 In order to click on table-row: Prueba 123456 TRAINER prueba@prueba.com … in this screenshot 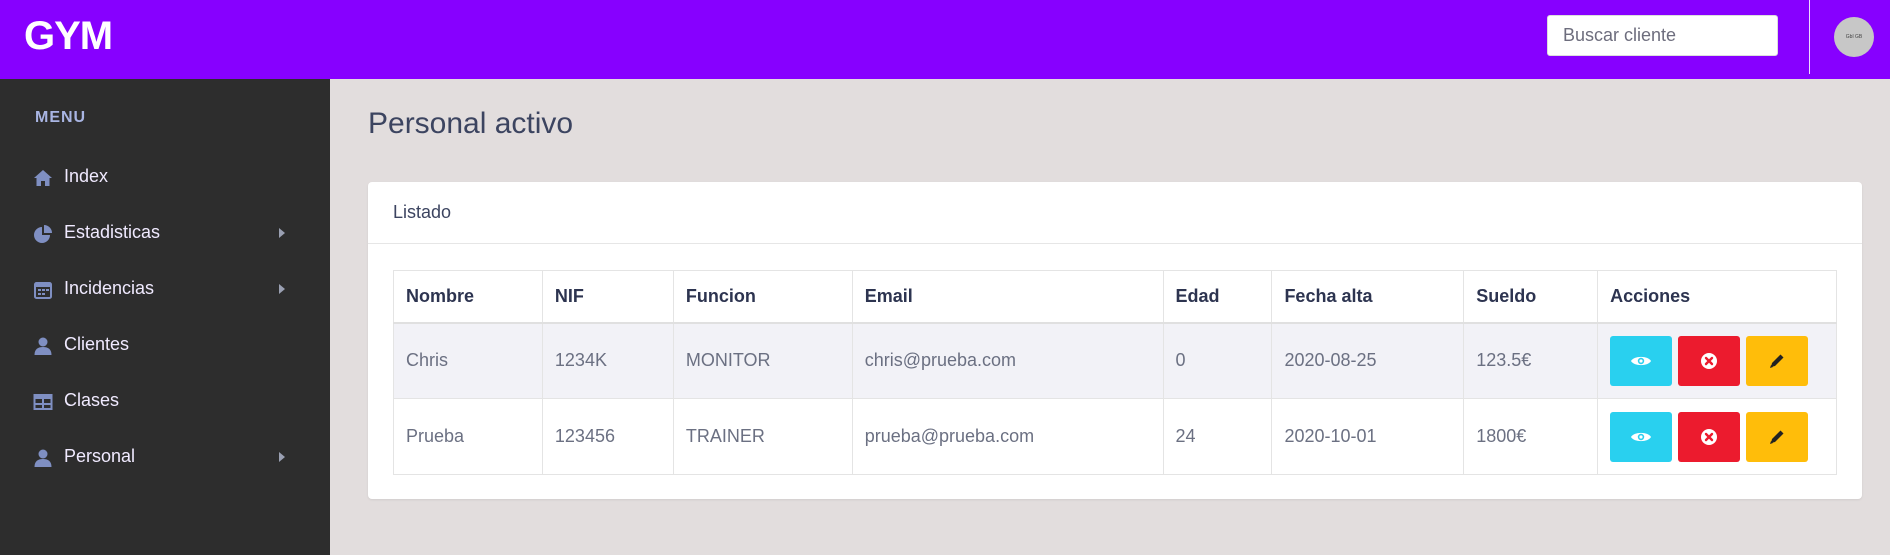, I will do `click(1115, 436)`.